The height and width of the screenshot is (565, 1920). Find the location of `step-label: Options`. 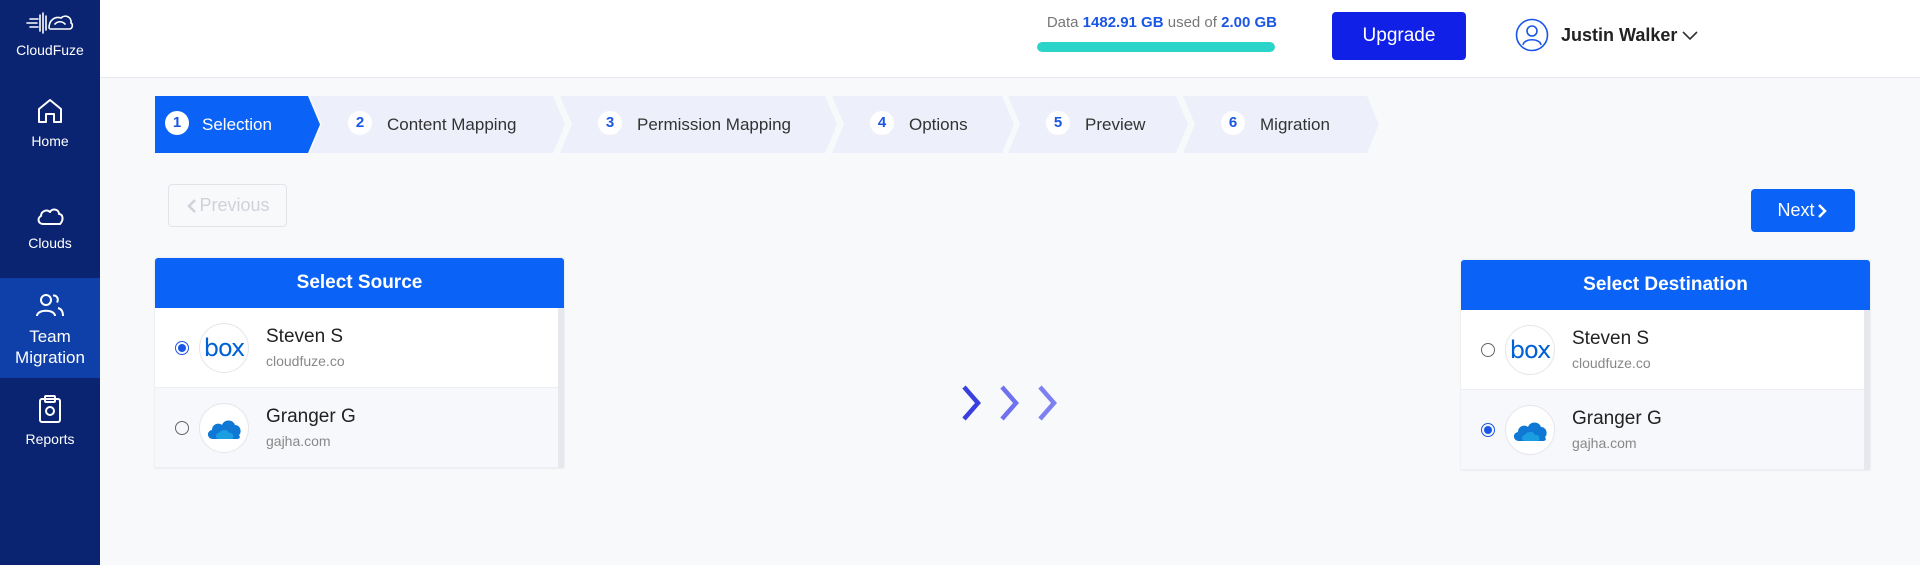

step-label: Options is located at coordinates (938, 124).